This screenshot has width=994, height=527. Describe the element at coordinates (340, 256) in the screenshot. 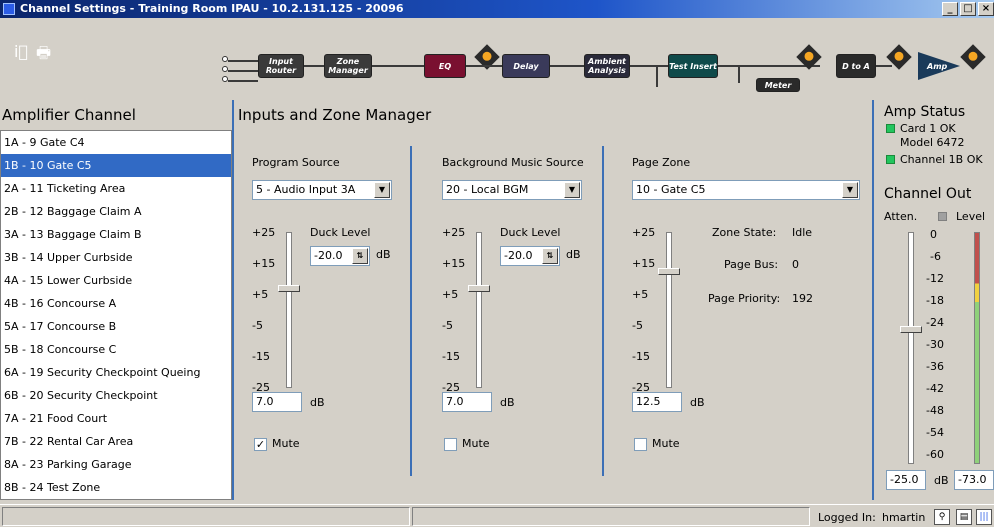

I see `program-duck-level-field: -20.0 ⇅` at that location.